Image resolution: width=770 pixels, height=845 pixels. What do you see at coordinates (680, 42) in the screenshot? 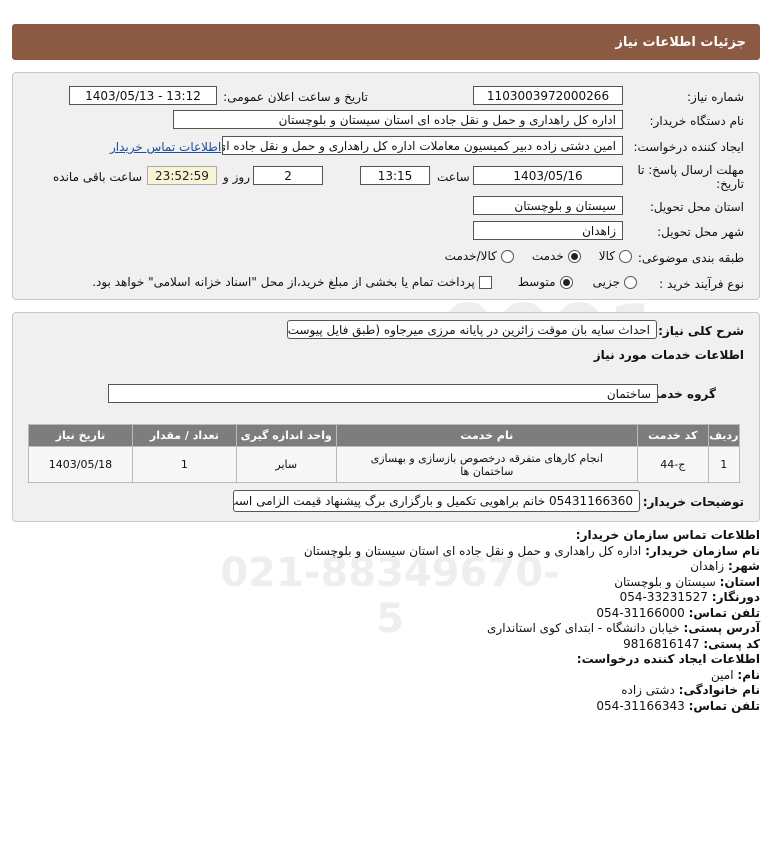
I see `page-title: جزئیات اطلاعات نیاز` at bounding box center [680, 42].